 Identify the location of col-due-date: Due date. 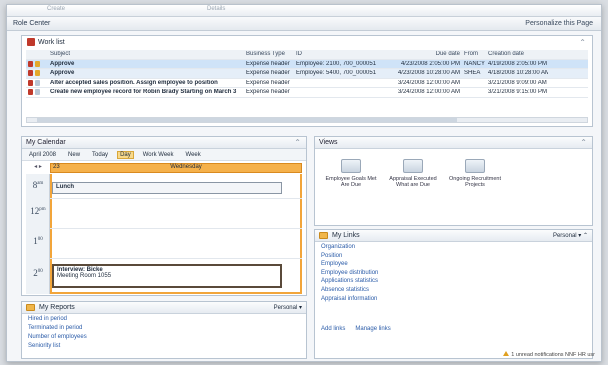
(426, 54).